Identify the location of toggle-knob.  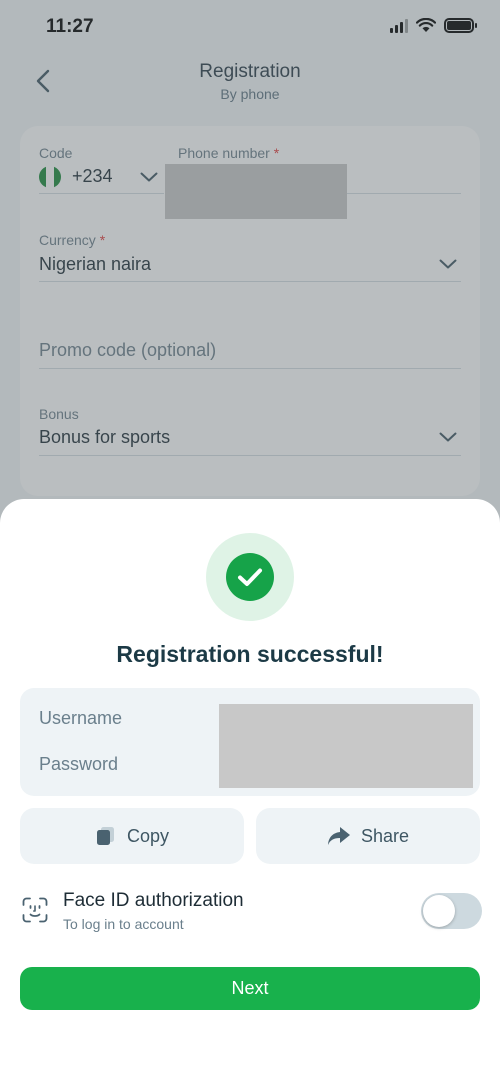
(439, 911).